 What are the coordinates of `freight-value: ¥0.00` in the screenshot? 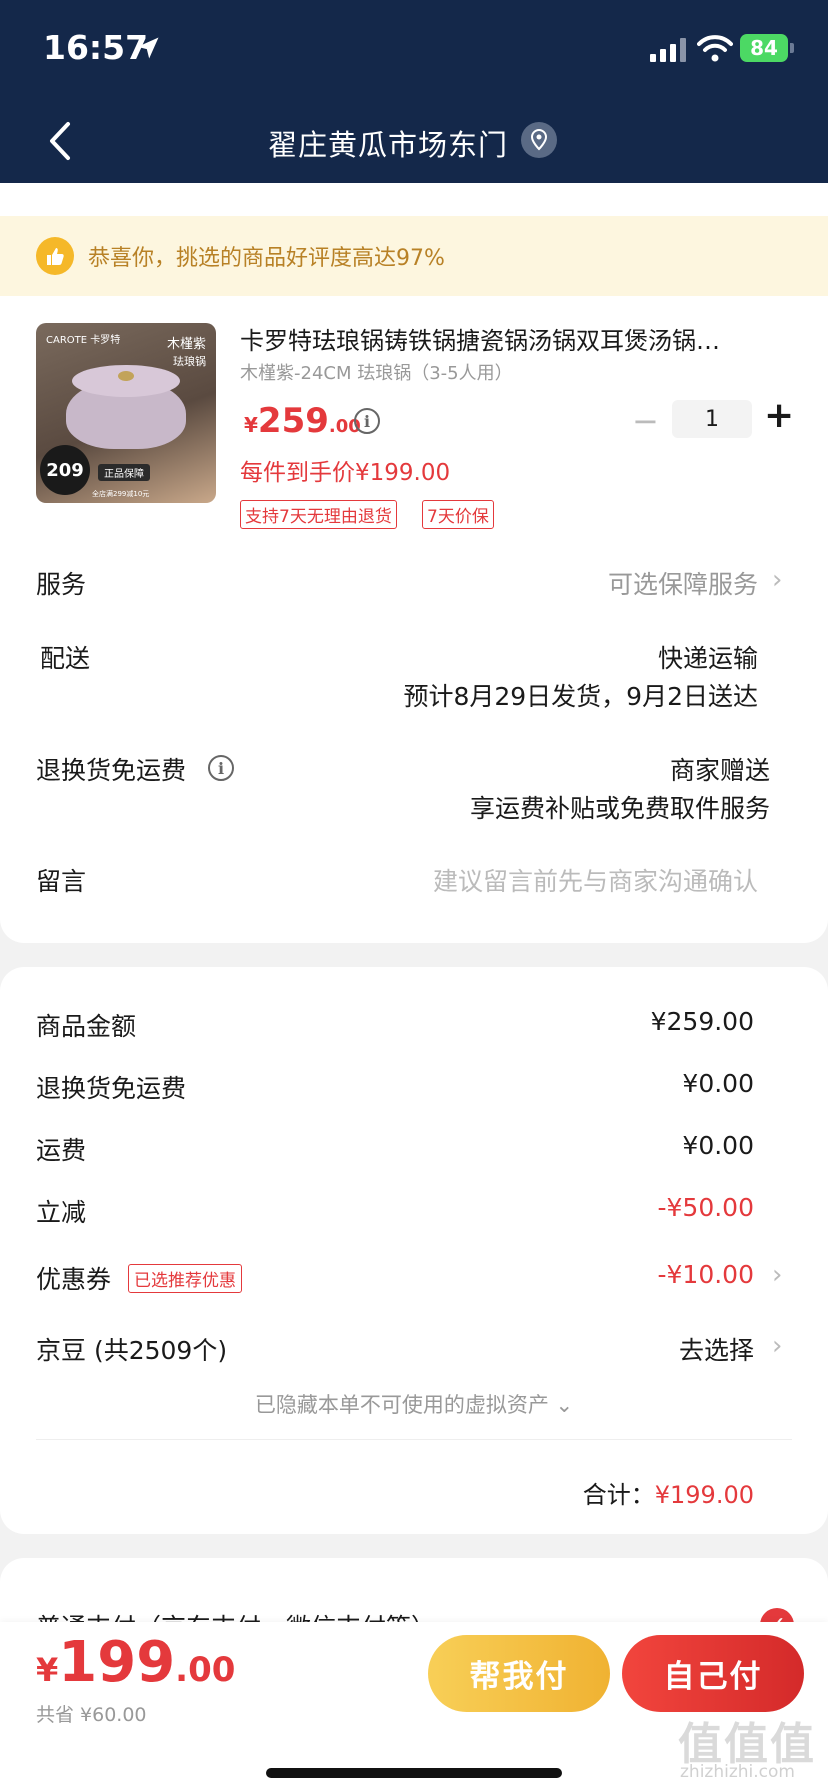 It's located at (718, 1145).